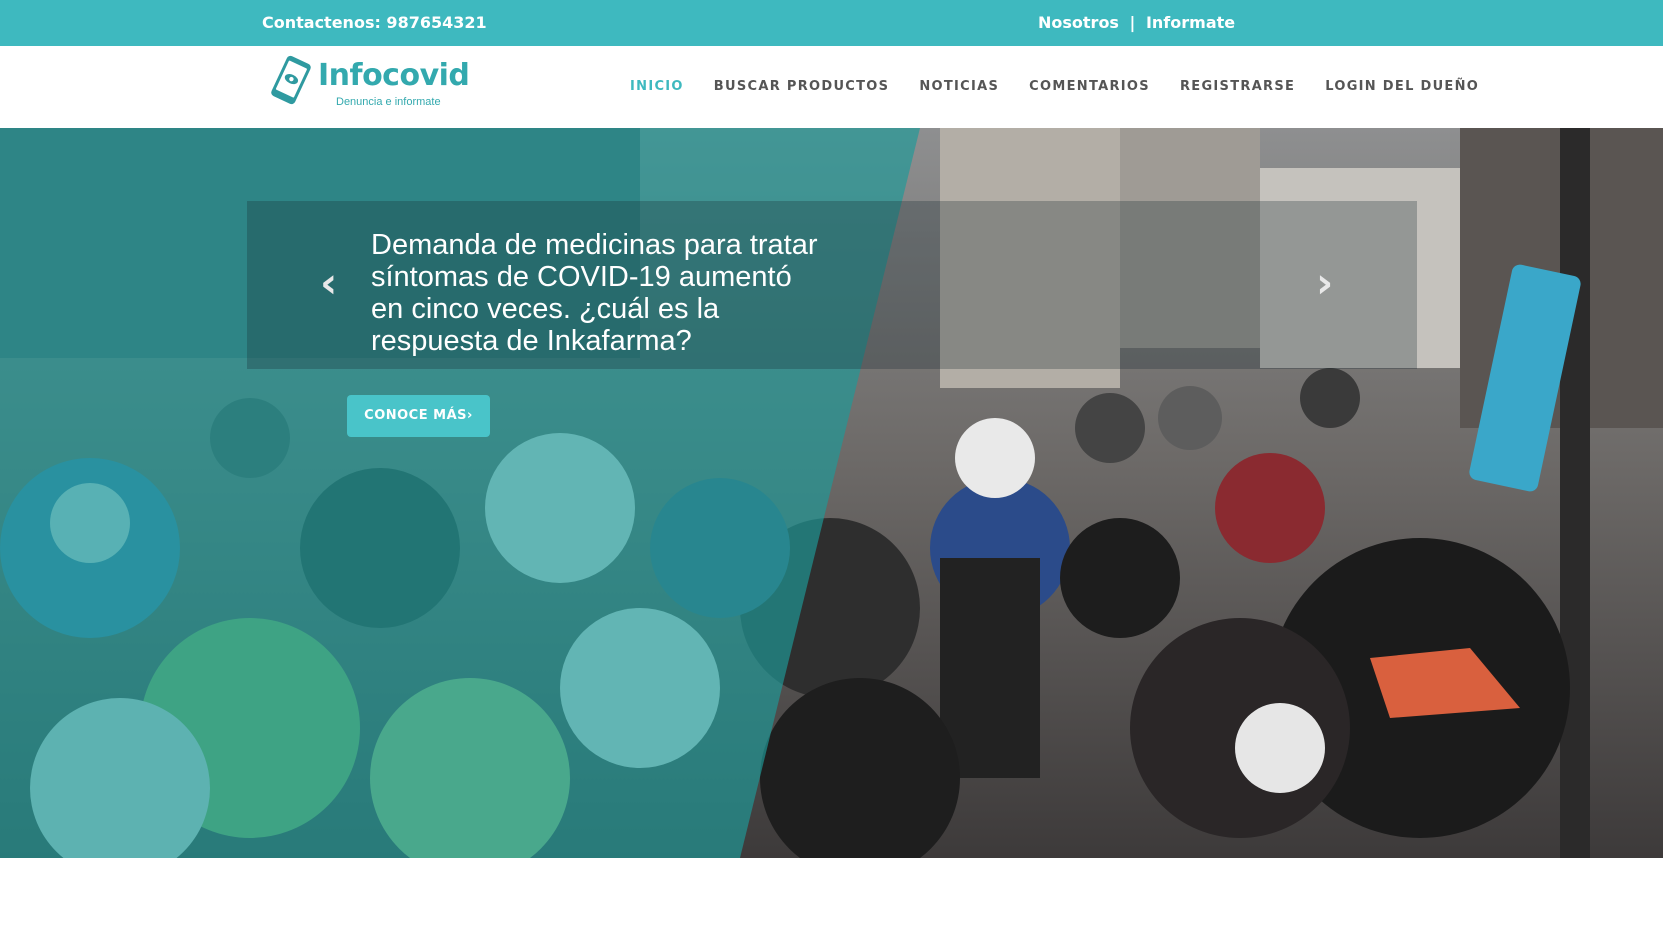  I want to click on site-logo: Infocovid Denuncia e informate, so click(367, 82).